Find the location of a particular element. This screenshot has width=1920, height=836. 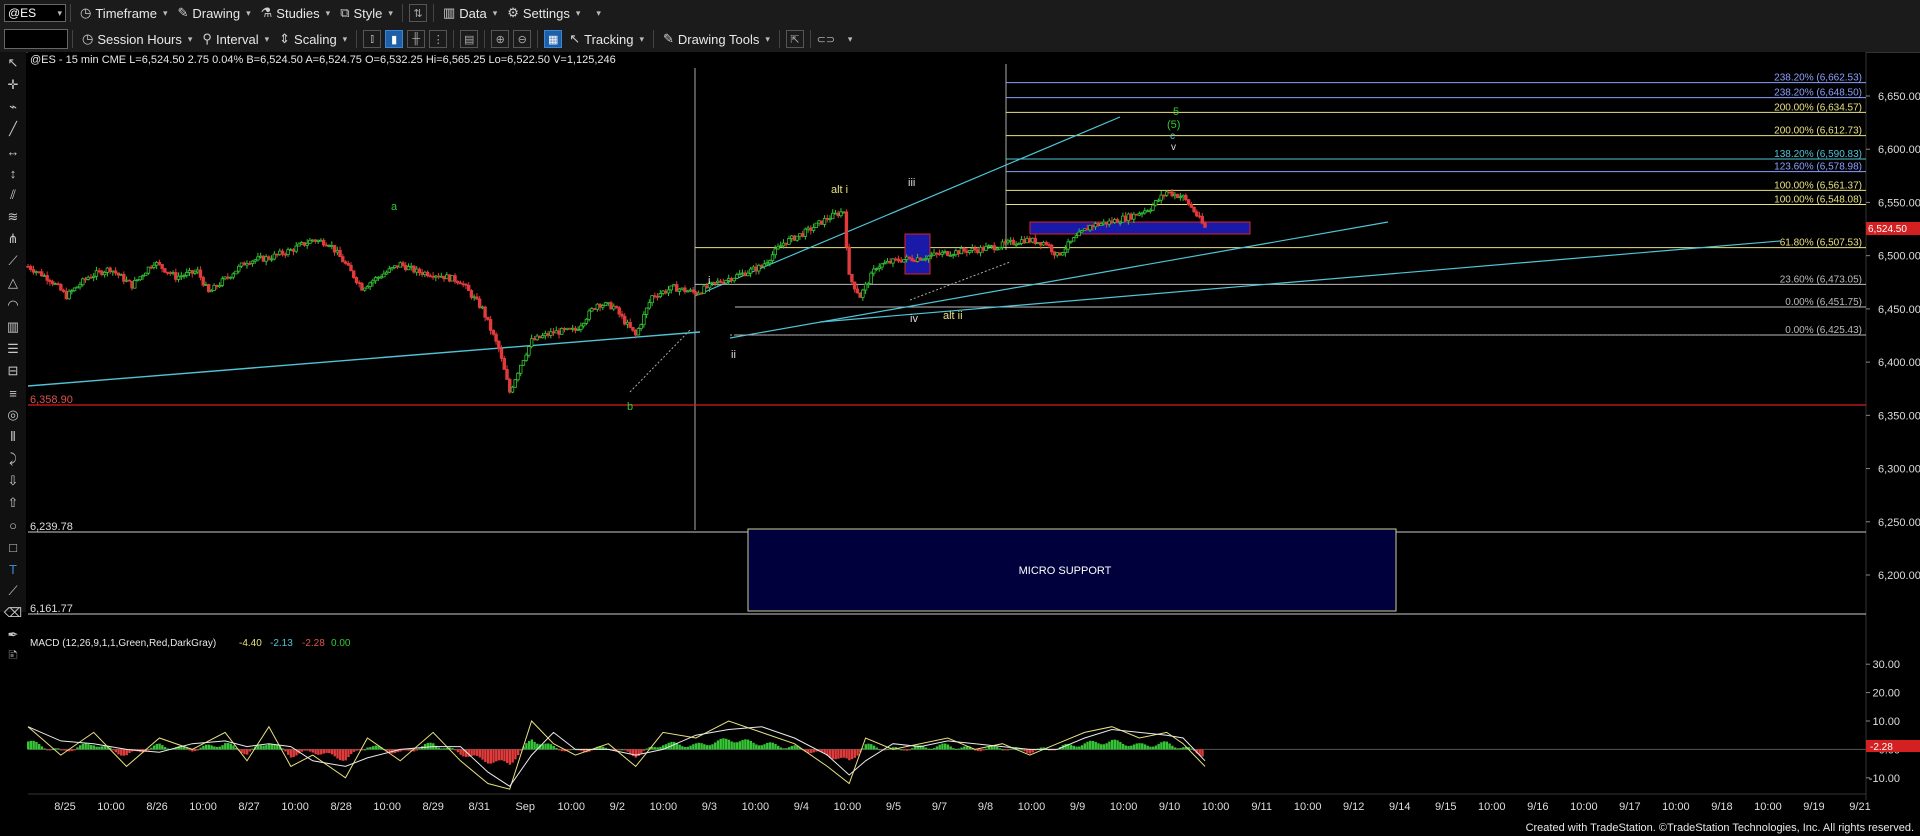

zoom-out-icon: ⊖ is located at coordinates (522, 39).